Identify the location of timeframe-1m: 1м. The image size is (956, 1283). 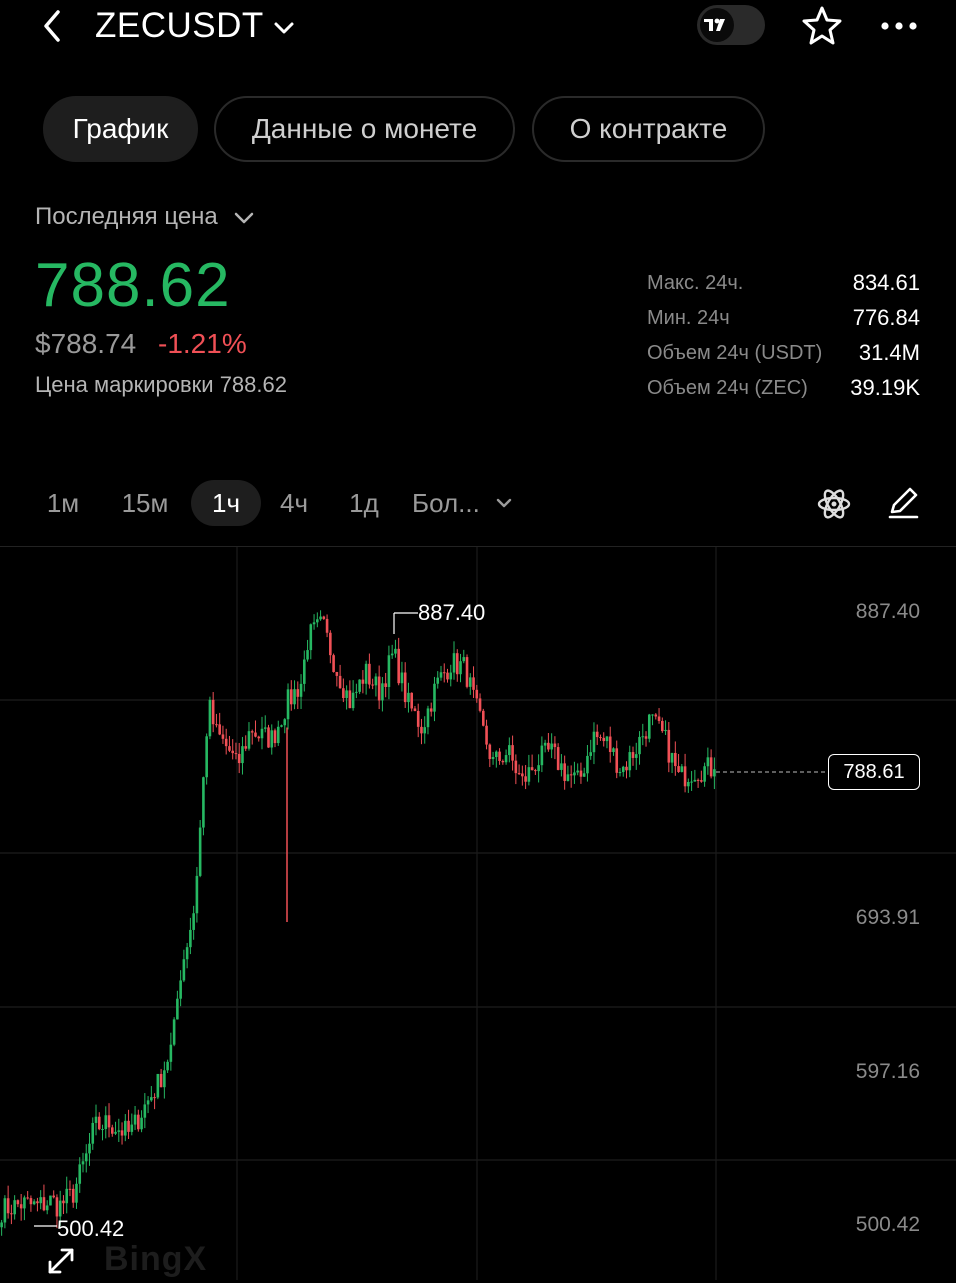
(63, 503).